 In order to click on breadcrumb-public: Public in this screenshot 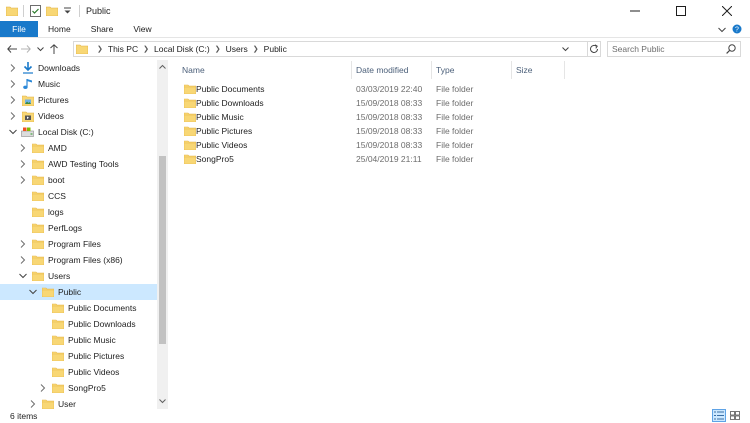, I will do `click(275, 49)`.